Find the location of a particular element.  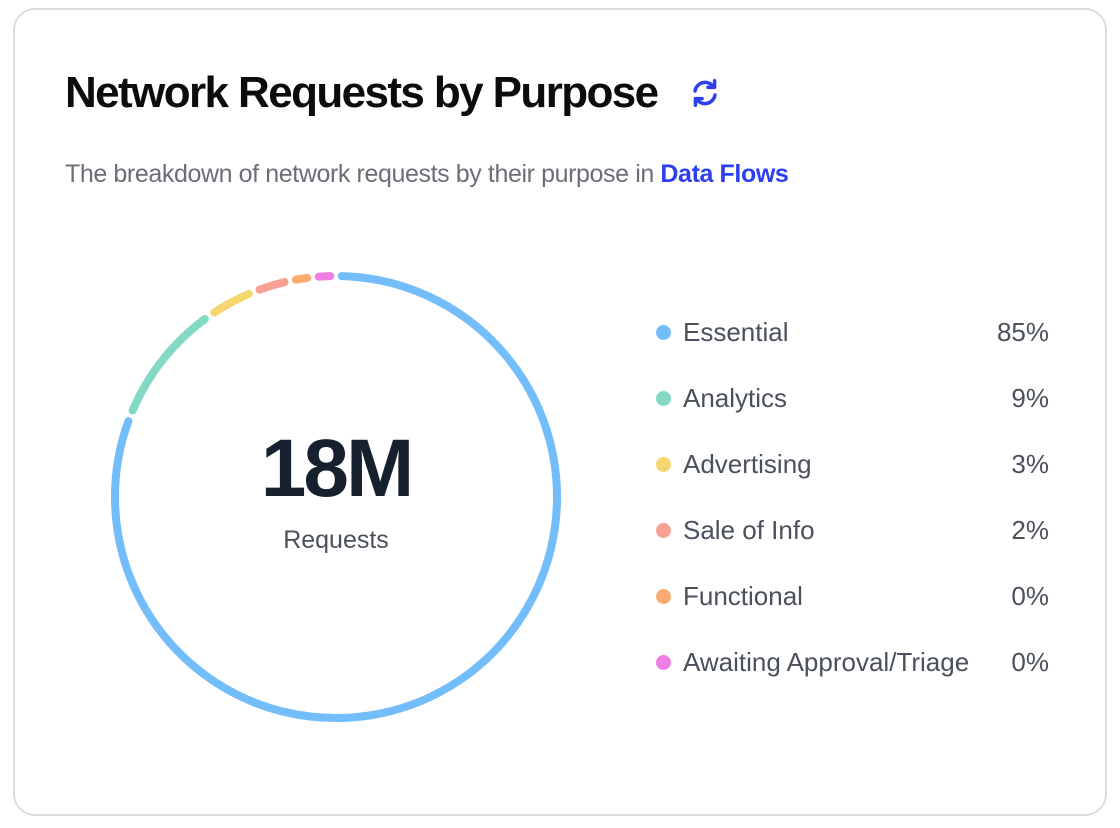

legend-item-essential: Essential 85% is located at coordinates (852, 343).